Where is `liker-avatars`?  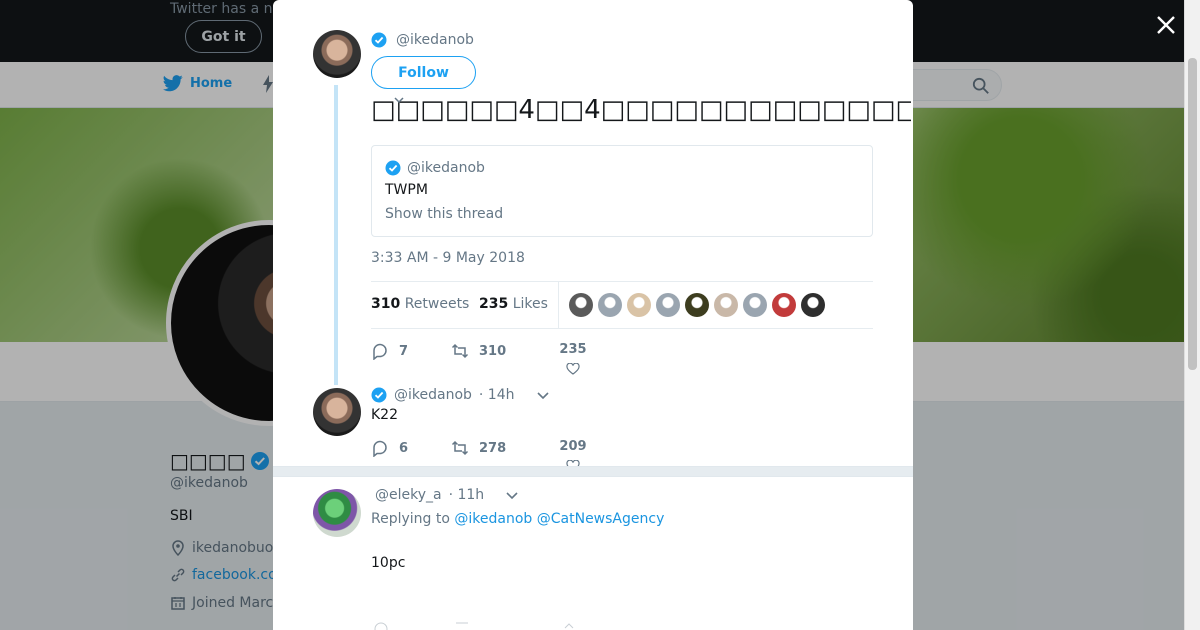
liker-avatars is located at coordinates (697, 305).